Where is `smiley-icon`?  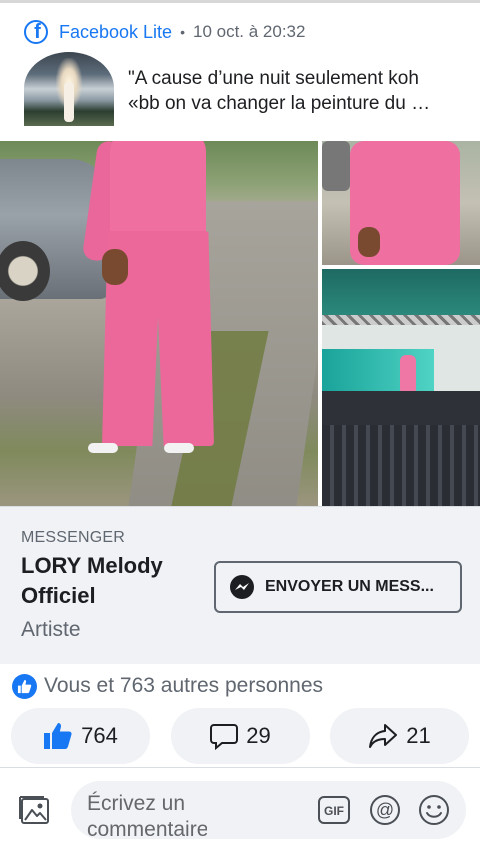
smiley-icon is located at coordinates (434, 810).